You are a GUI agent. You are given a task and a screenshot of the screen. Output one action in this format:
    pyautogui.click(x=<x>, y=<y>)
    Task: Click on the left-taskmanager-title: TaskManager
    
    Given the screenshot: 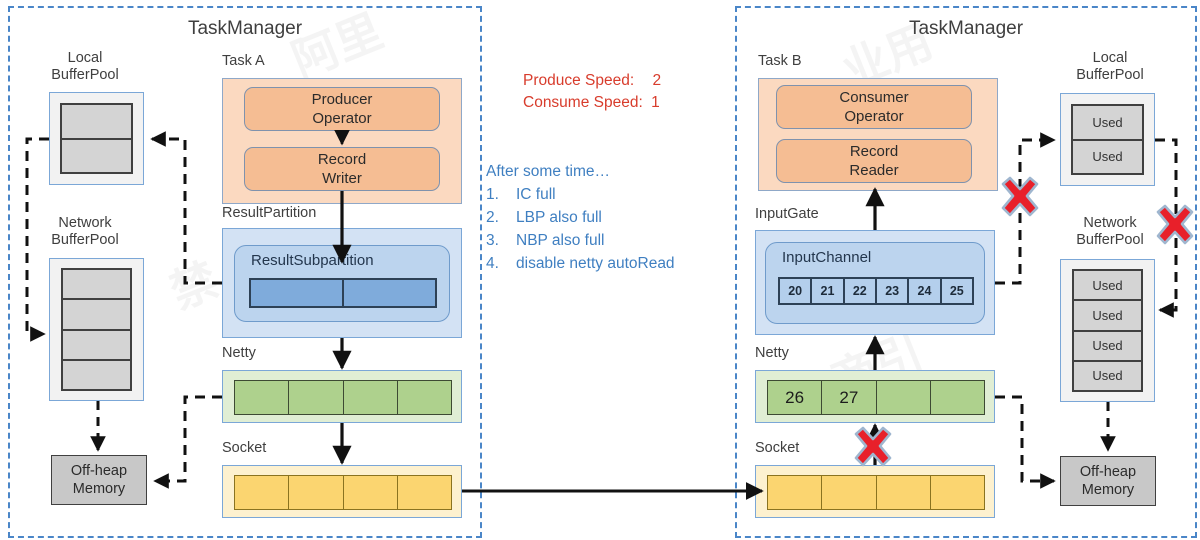 What is the action you would take?
    pyautogui.click(x=245, y=28)
    